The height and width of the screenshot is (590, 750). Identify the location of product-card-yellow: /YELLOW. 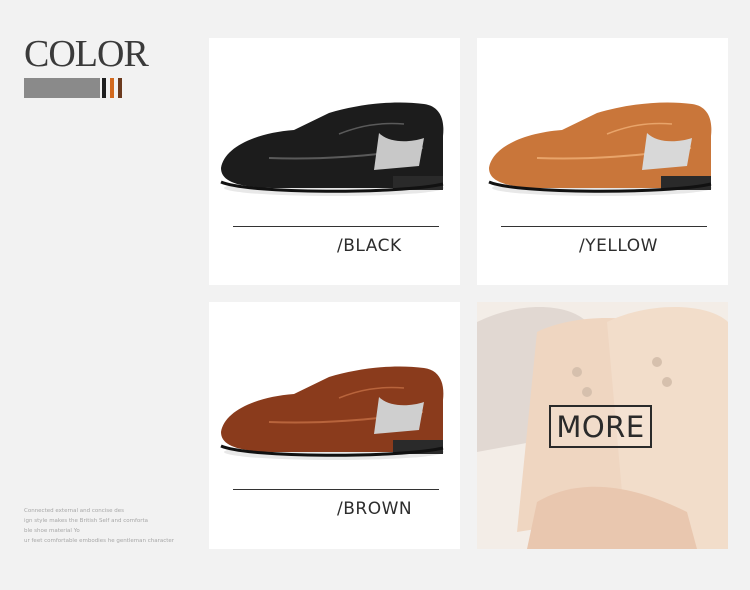
(602, 161).